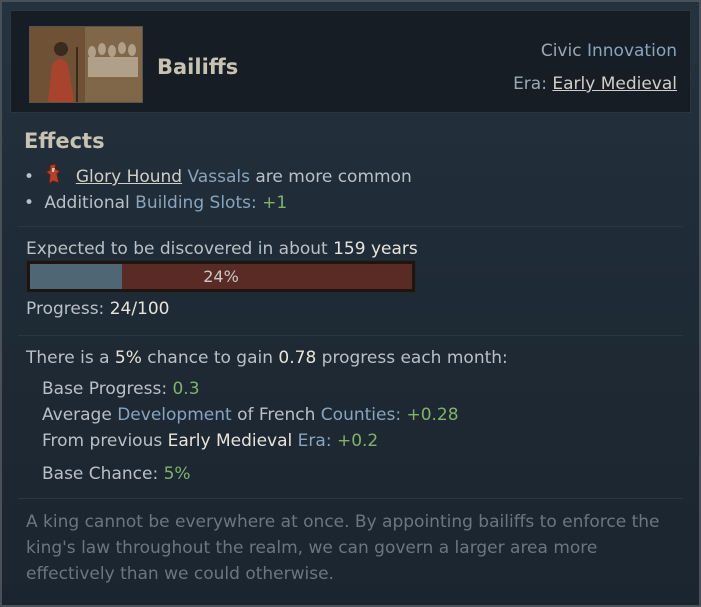 The height and width of the screenshot is (607, 701). Describe the element at coordinates (276, 415) in the screenshot. I see `avg-mid: of French` at that location.